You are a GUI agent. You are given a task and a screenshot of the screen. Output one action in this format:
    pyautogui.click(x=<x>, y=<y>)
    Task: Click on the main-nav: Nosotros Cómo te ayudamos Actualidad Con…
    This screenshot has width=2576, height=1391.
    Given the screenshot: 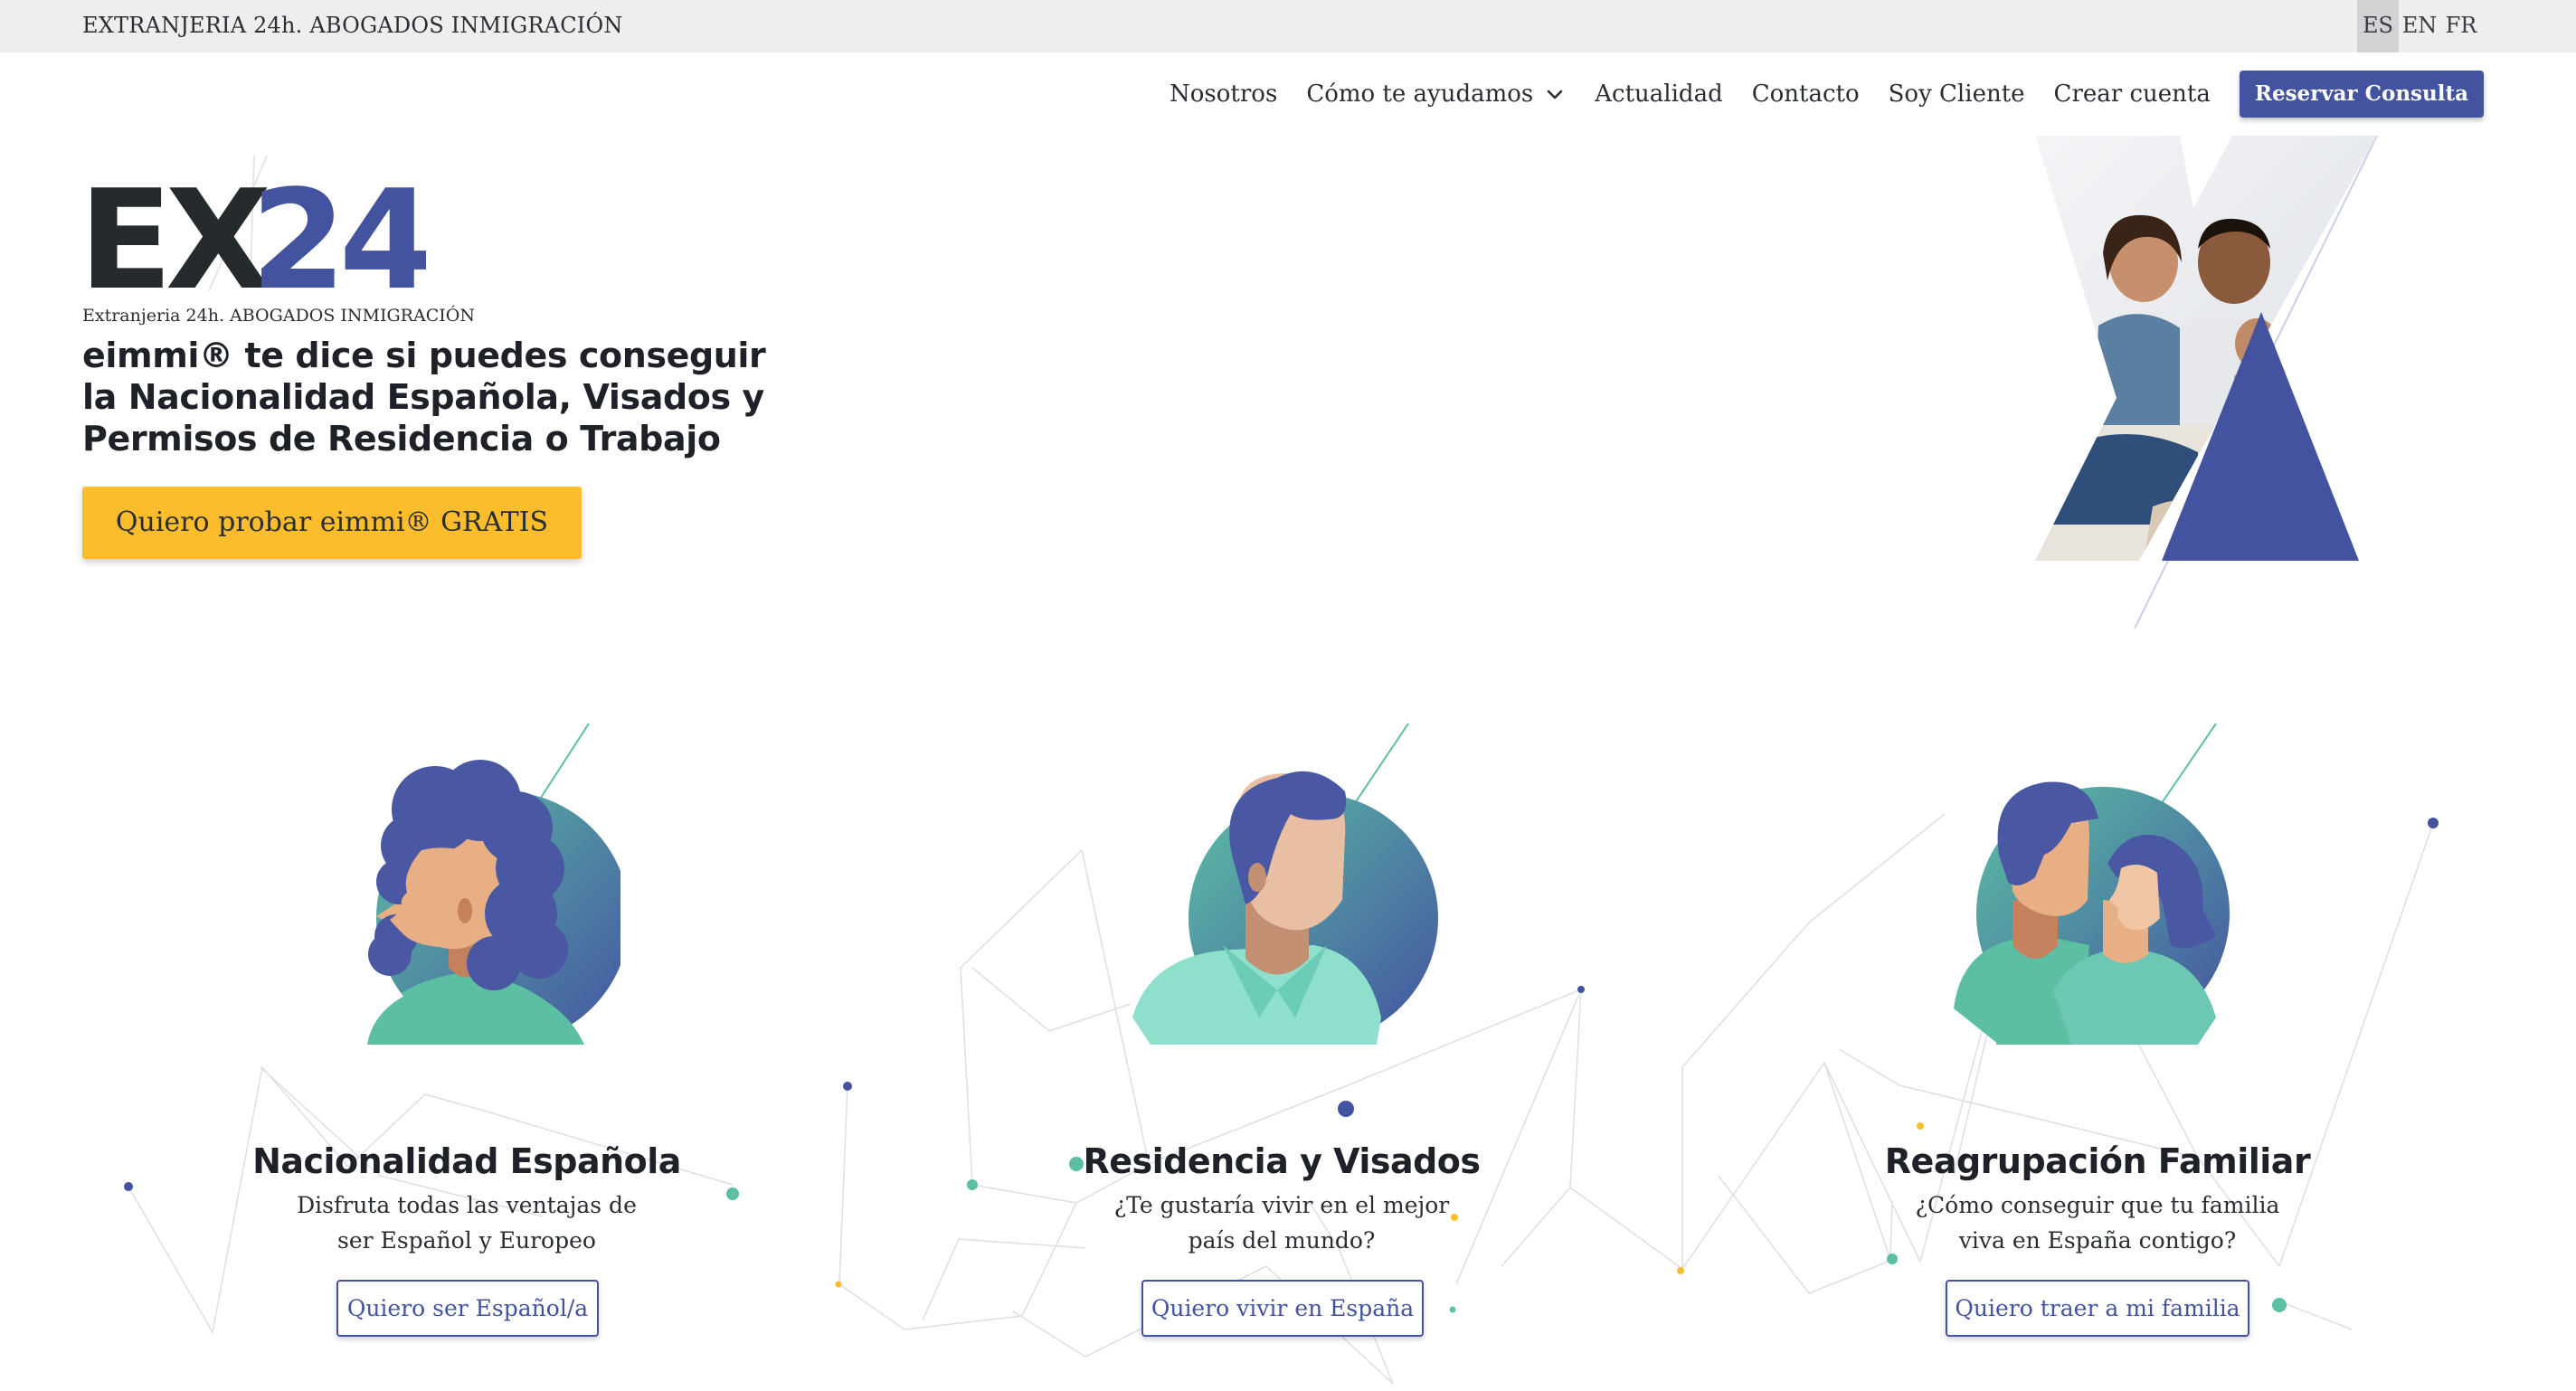 What is the action you would take?
    pyautogui.click(x=1812, y=94)
    